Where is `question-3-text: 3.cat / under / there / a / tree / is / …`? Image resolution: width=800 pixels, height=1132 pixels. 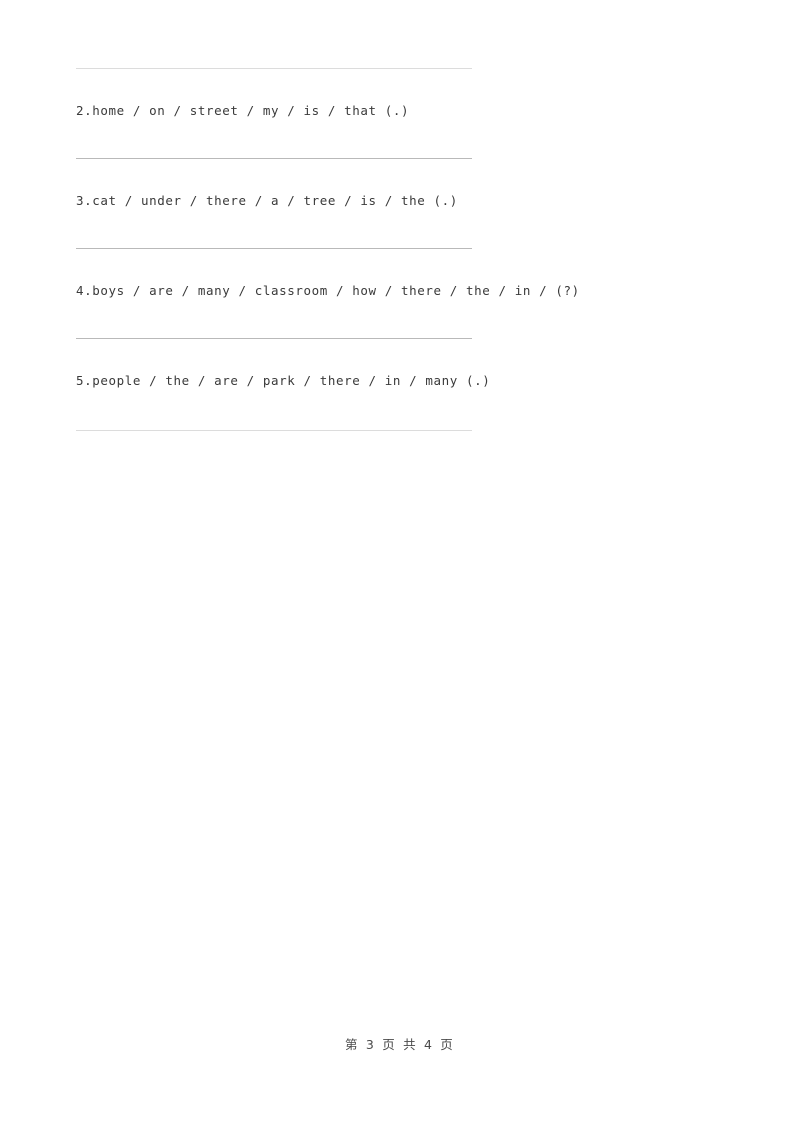 question-3-text: 3.cat / under / there / a / tree / is / … is located at coordinates (267, 200).